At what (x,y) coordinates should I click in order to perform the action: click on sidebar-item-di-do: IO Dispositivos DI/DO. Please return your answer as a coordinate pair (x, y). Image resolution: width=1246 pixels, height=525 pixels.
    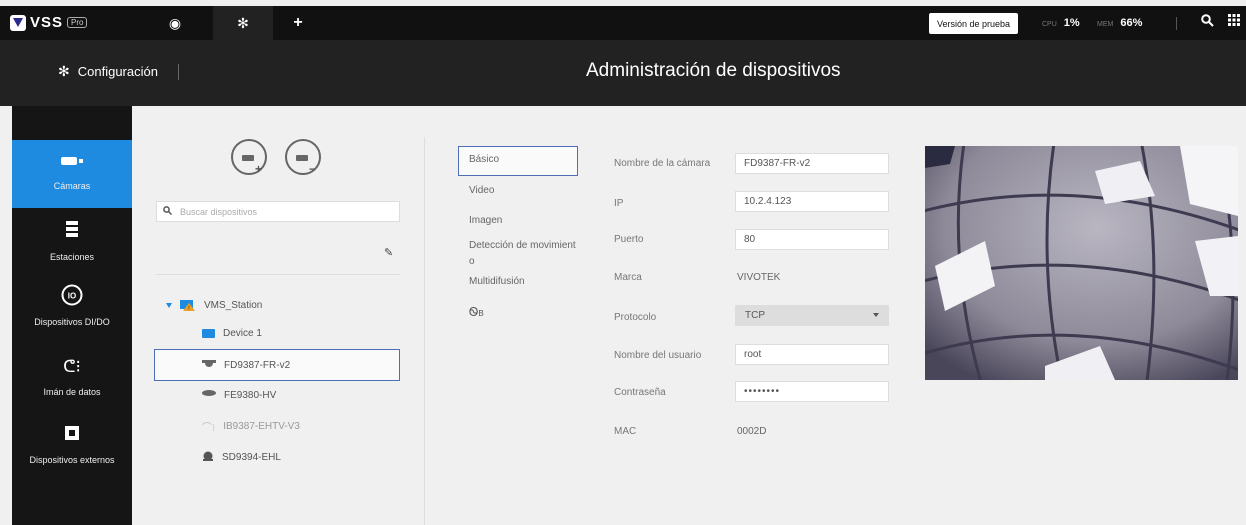
    Looking at the image, I should click on (72, 305).